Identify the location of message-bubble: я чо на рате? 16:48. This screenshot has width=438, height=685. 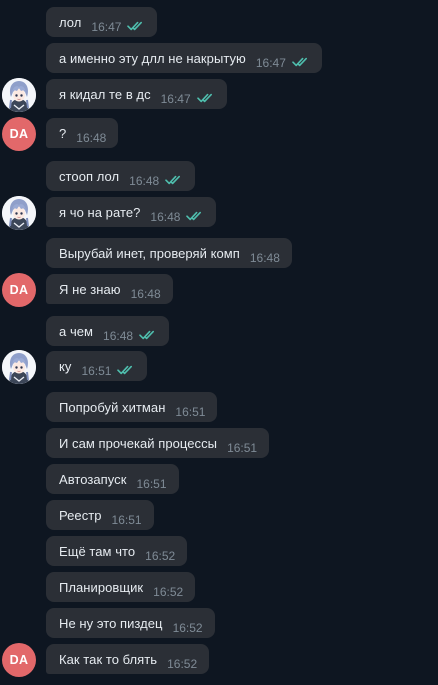
(131, 212).